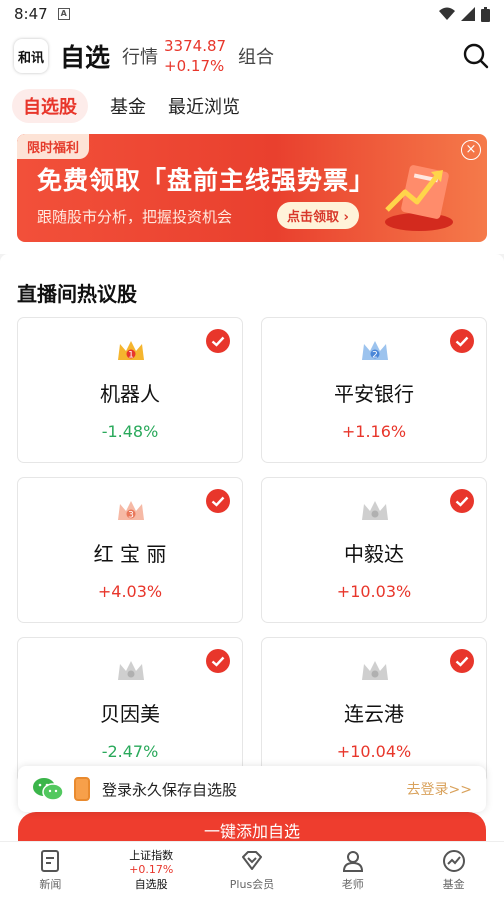 The image size is (504, 897). Describe the element at coordinates (170, 789) in the screenshot. I see `login-prompt-text: 登录永久保存自选股` at that location.